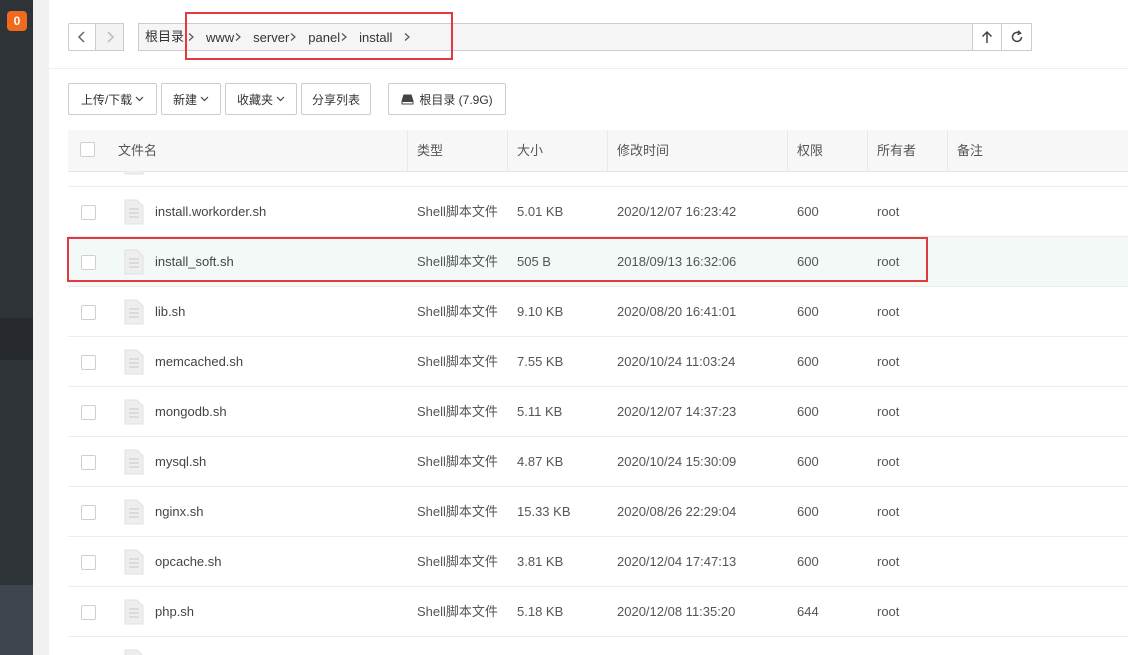 Image resolution: width=1128 pixels, height=655 pixels. I want to click on arrow-up-icon, so click(987, 36).